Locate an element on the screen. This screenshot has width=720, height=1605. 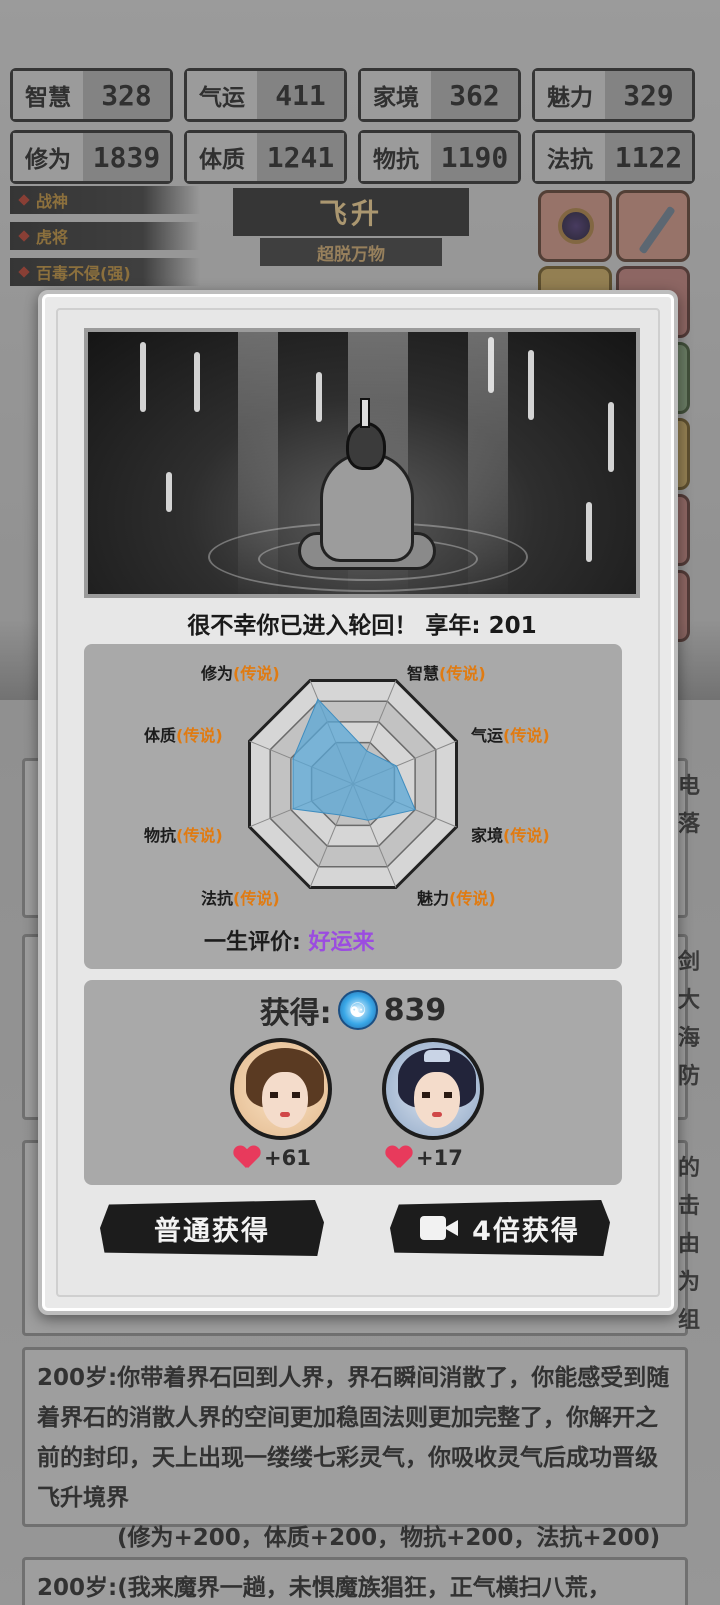
radar-label-constitution: 体质(传说) is located at coordinates (183, 734).